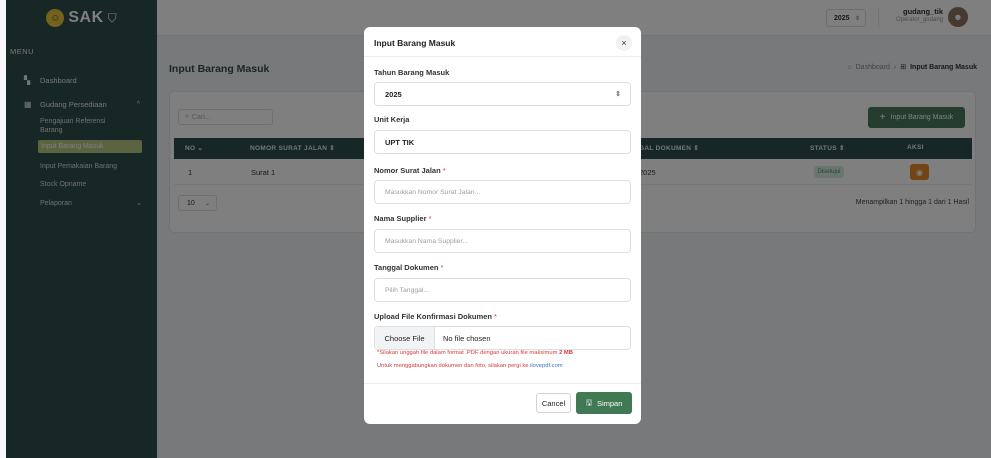  I want to click on close-icon: ×, so click(624, 43).